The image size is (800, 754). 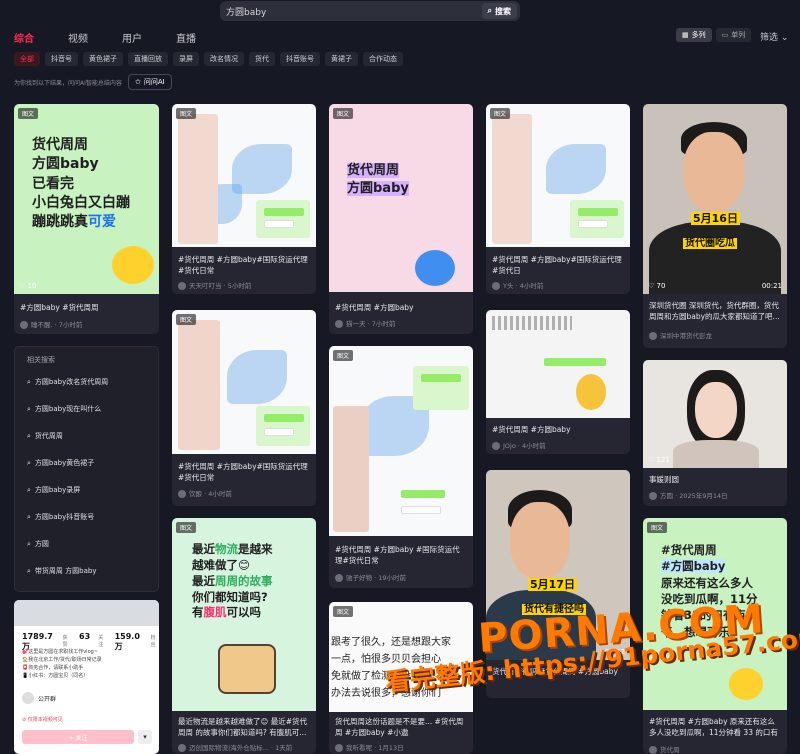 I want to click on card-meta: 迈创国际物流|海外仓贴标... · 1天前, so click(x=245, y=747).